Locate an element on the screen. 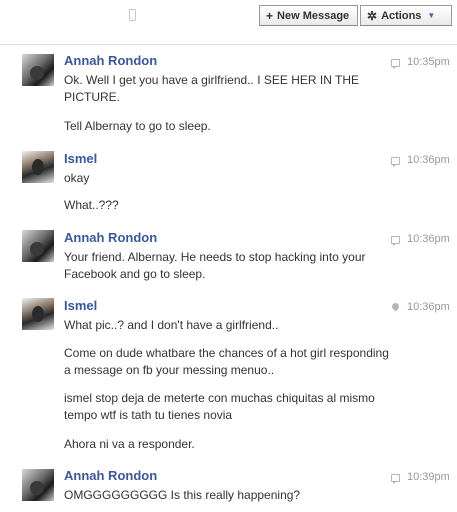 The image size is (457, 512). message-text: Tell Albernay to go to sleep. is located at coordinates (137, 126).